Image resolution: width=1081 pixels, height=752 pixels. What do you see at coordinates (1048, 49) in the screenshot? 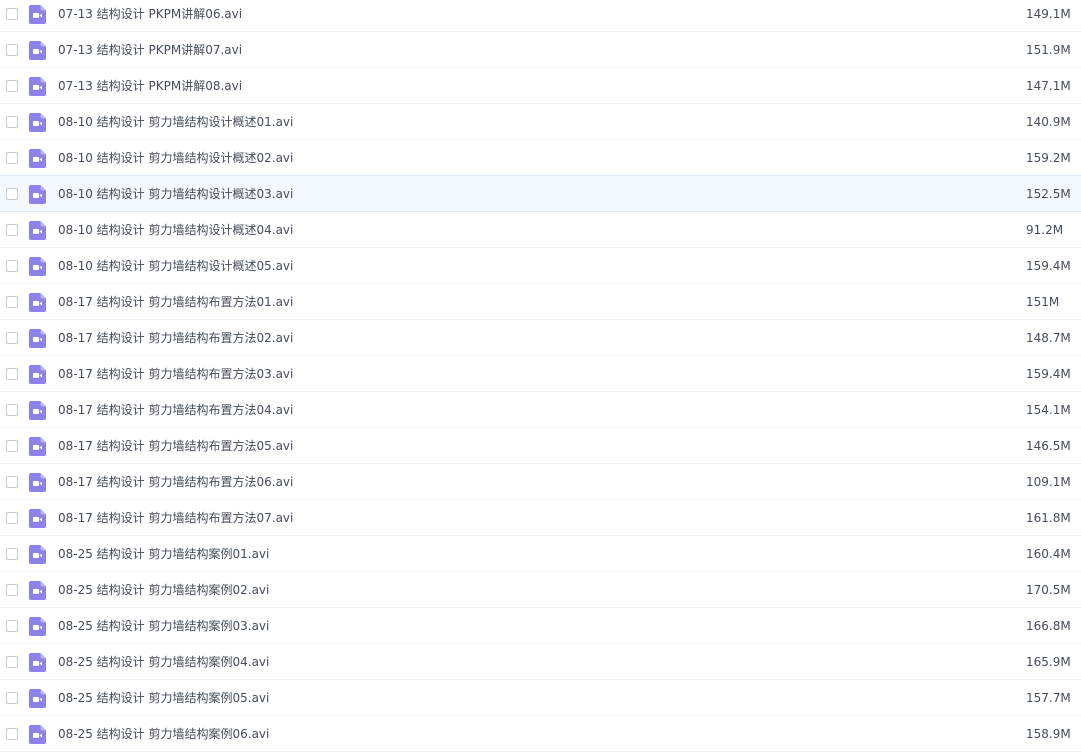
I see `file-size: 151.9M` at bounding box center [1048, 49].